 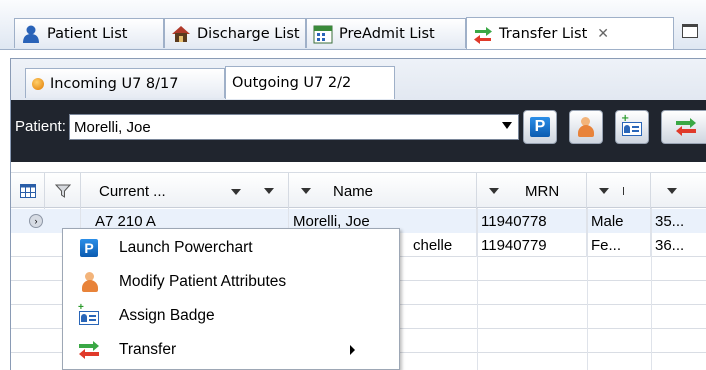 I want to click on patient-select-value: Morelli, Joe, so click(x=112, y=127).